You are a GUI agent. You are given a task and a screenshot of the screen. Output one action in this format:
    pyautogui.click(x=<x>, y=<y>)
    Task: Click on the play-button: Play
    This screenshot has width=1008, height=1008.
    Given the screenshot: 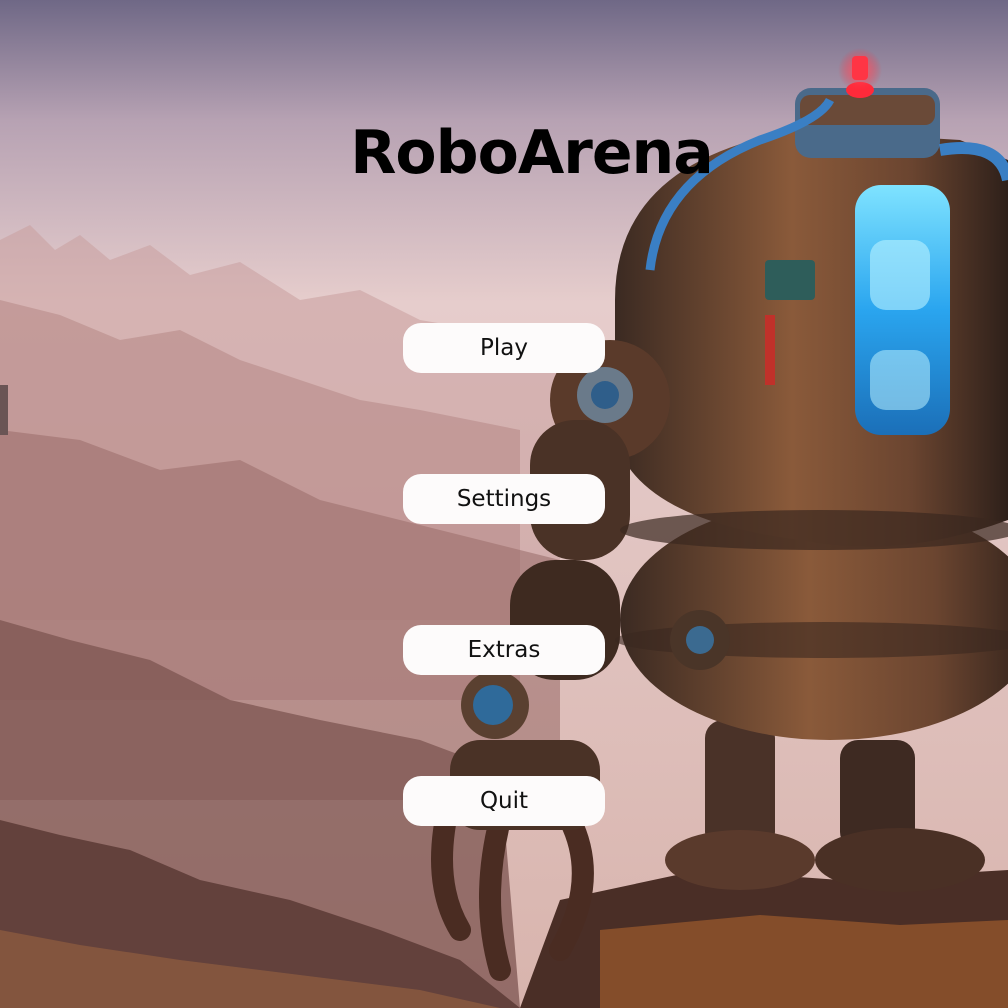 What is the action you would take?
    pyautogui.click(x=504, y=348)
    